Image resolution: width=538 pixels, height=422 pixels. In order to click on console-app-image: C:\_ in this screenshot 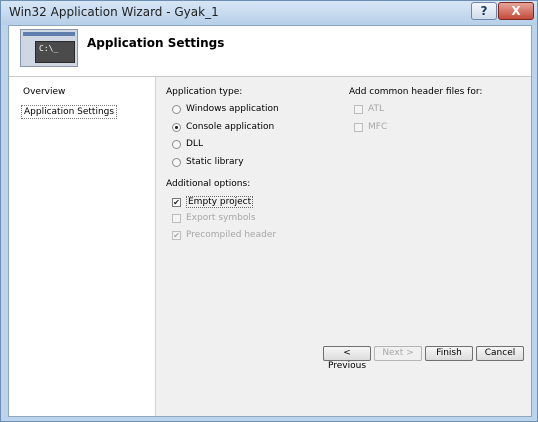, I will do `click(49, 48)`.